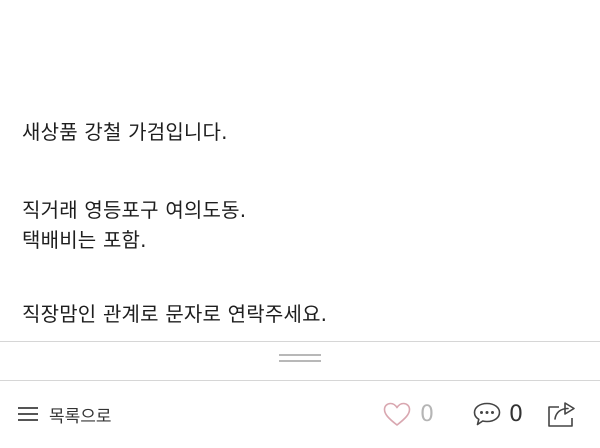 This screenshot has height=448, width=600. What do you see at coordinates (125, 132) in the screenshot?
I see `post-text-line: 새상품 강철 가검입니다.` at bounding box center [125, 132].